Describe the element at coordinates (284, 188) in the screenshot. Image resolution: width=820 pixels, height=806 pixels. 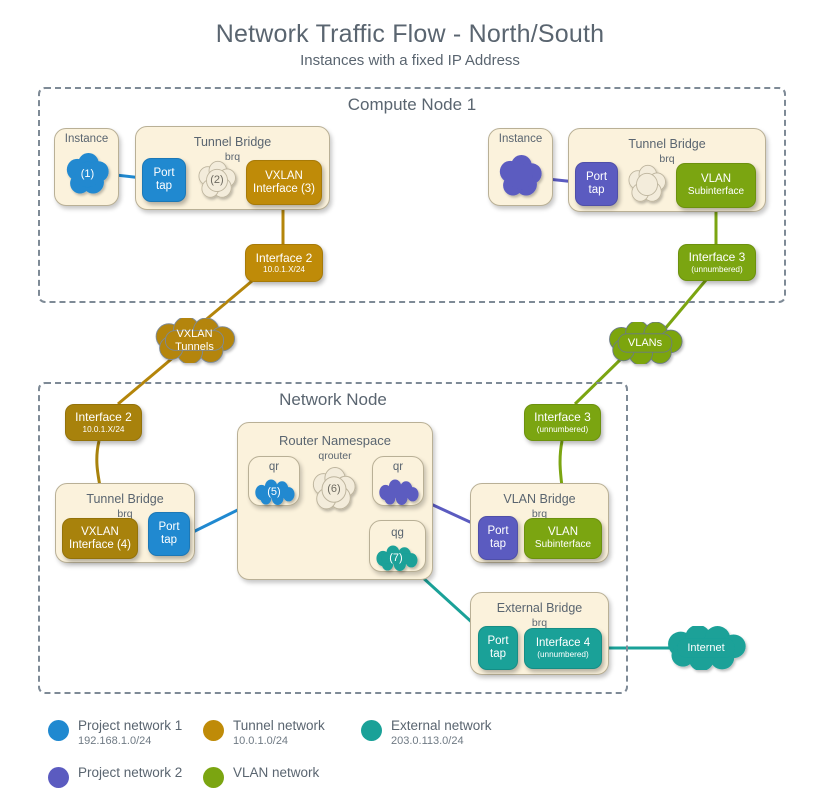
I see `compute-vxlan-interface-3-line2: Interface (3)` at that location.